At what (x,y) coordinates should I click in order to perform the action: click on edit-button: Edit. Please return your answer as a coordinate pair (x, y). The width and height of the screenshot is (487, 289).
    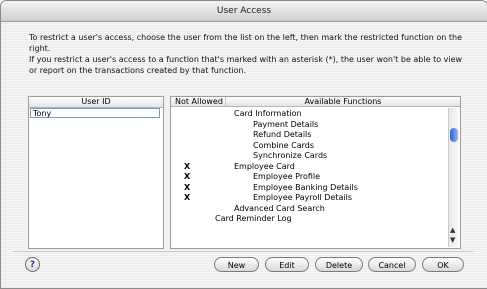
    Looking at the image, I should click on (287, 264).